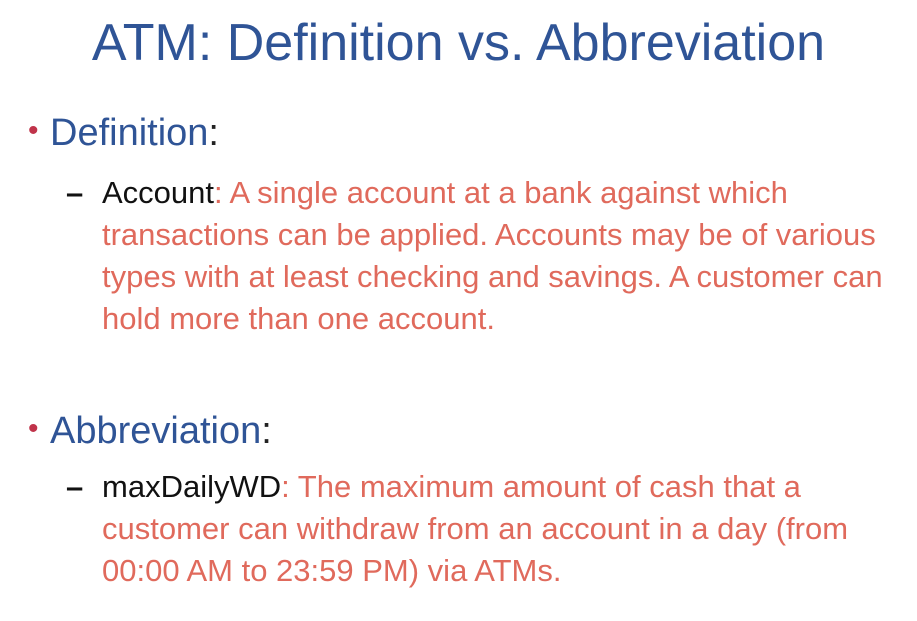 The image size is (917, 621). What do you see at coordinates (192, 486) in the screenshot?
I see `abbreviation-term: maxDailyWD` at bounding box center [192, 486].